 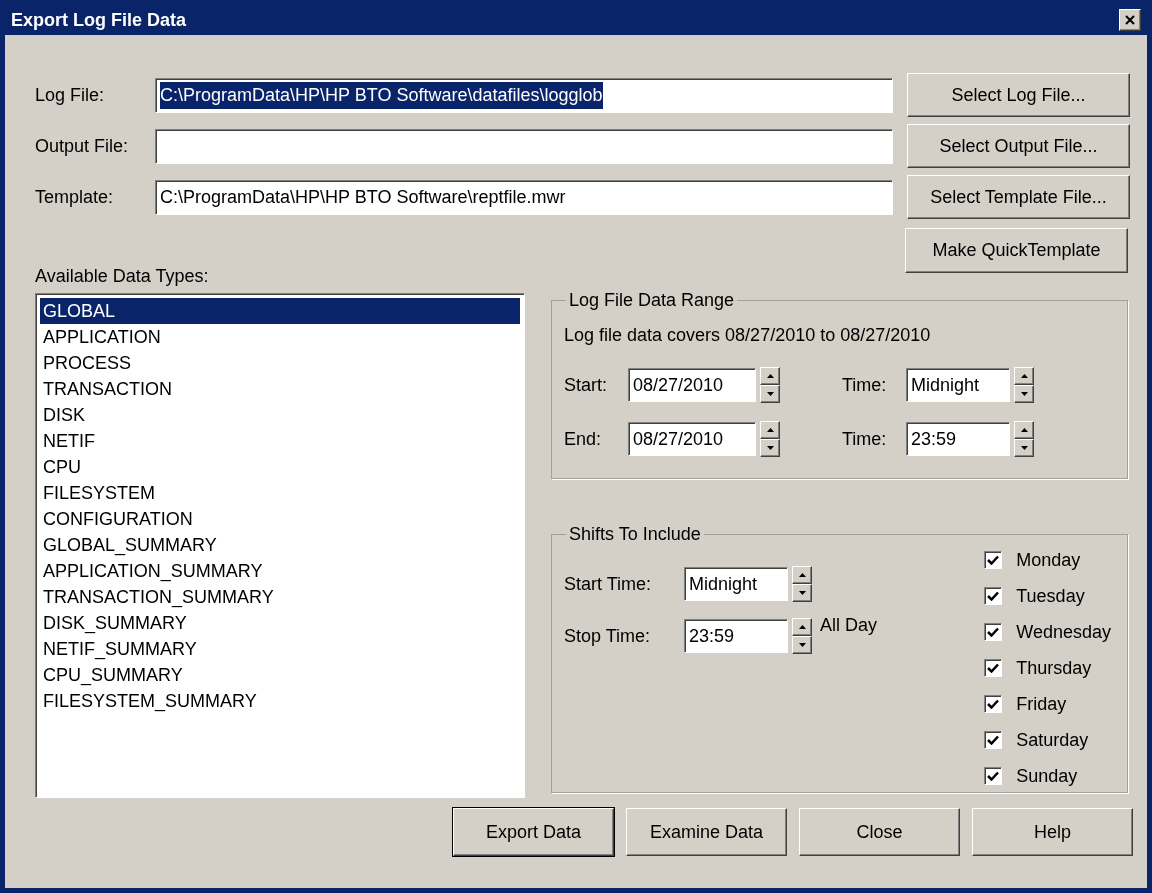 I want to click on input-field, so click(x=524, y=146).